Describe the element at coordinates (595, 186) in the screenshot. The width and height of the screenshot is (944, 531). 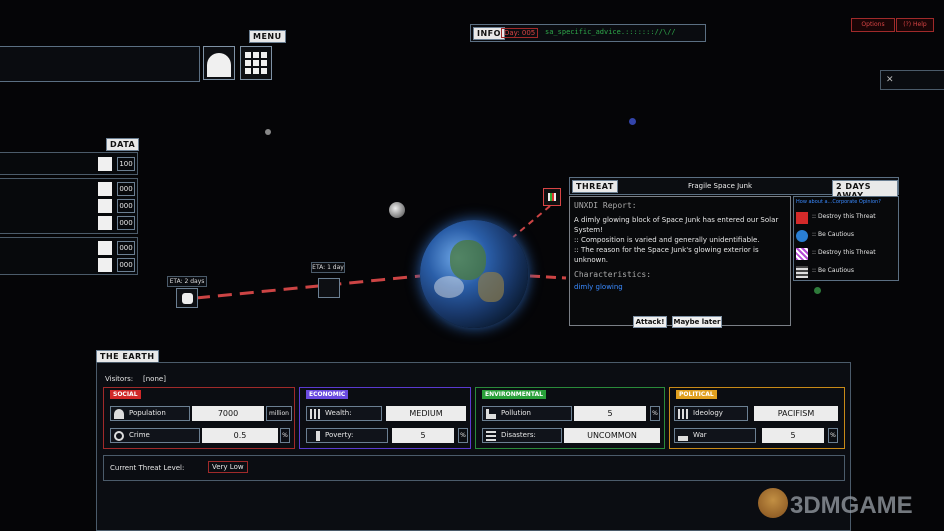
I see `threat-label: THREAT` at that location.